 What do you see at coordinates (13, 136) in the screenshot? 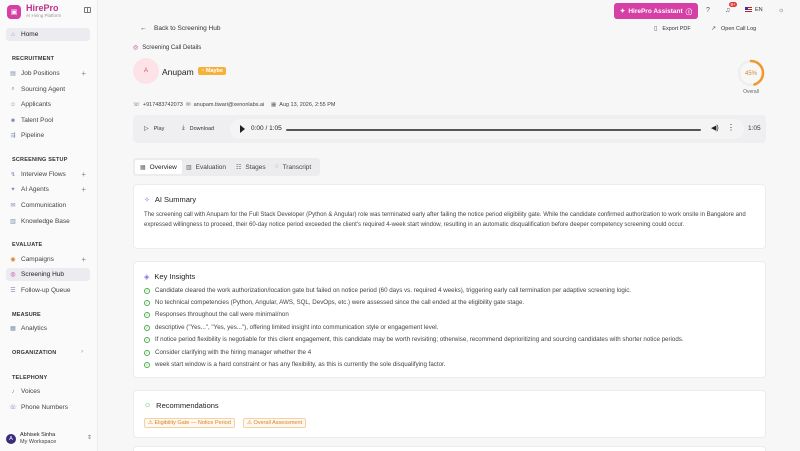
I see `pipeline-icon: ⇶` at bounding box center [13, 136].